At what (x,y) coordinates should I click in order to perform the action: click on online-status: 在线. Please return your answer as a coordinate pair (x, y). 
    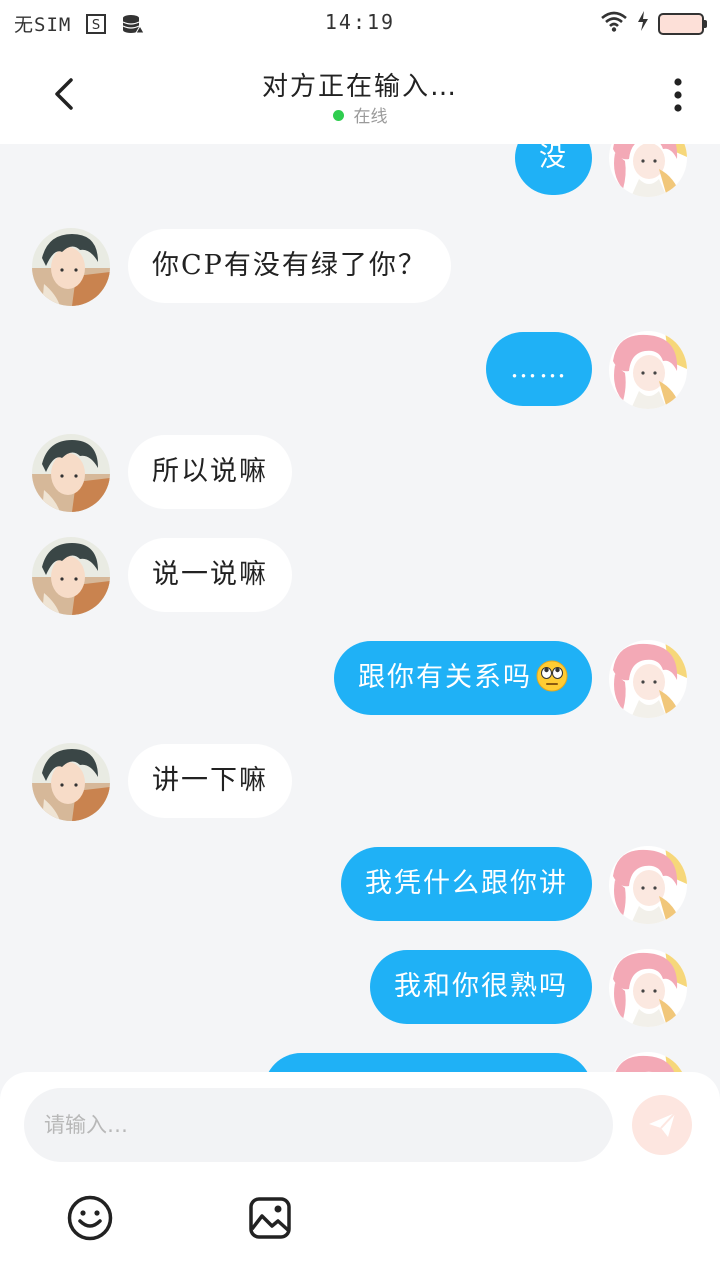
    Looking at the image, I should click on (360, 114).